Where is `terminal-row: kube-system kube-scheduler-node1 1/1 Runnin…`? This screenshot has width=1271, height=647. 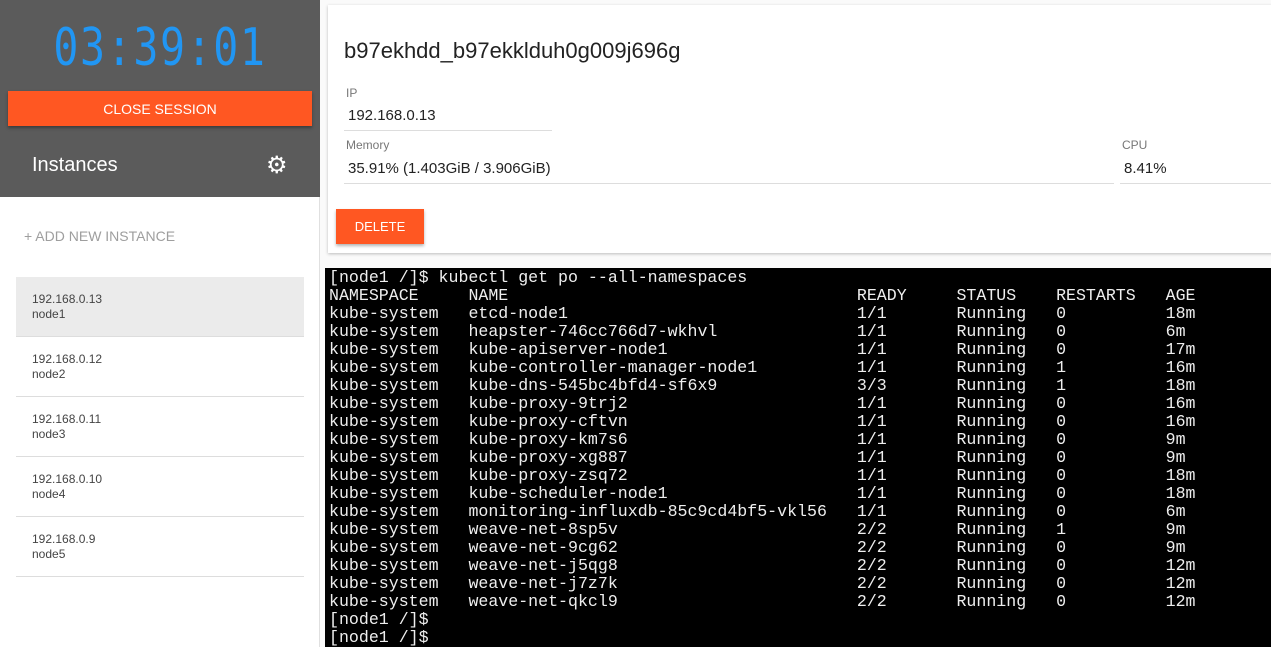 terminal-row: kube-system kube-scheduler-node1 1/1 Runnin… is located at coordinates (798, 494).